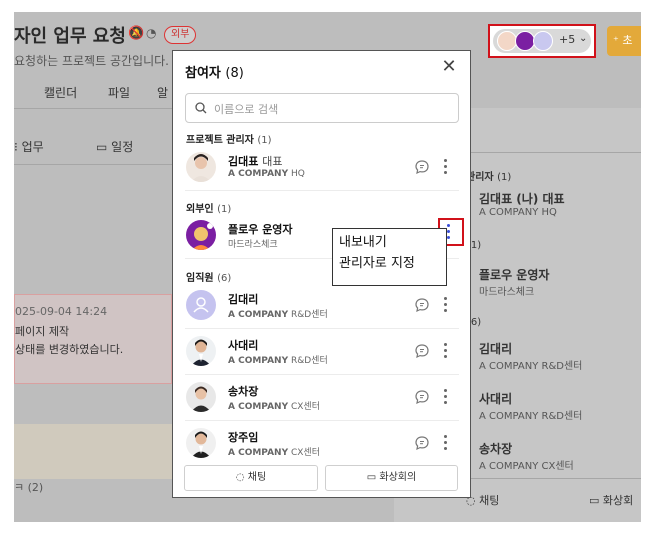  What do you see at coordinates (93, 451) in the screenshot?
I see `content-block` at bounding box center [93, 451].